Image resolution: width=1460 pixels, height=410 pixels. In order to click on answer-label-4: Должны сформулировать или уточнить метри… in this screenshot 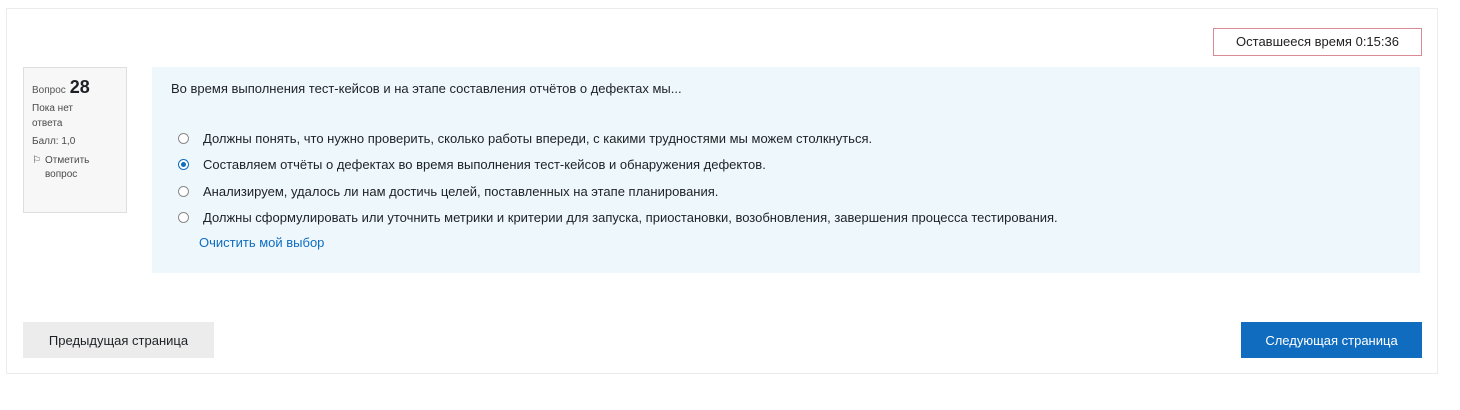, I will do `click(630, 218)`.